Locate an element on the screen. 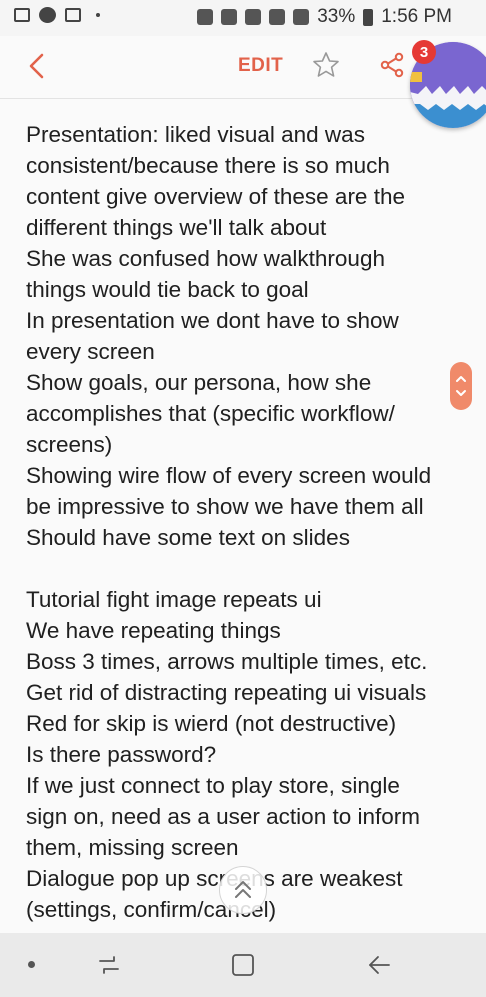 The width and height of the screenshot is (486, 997). note-line: different things we'll talk about is located at coordinates (176, 227).